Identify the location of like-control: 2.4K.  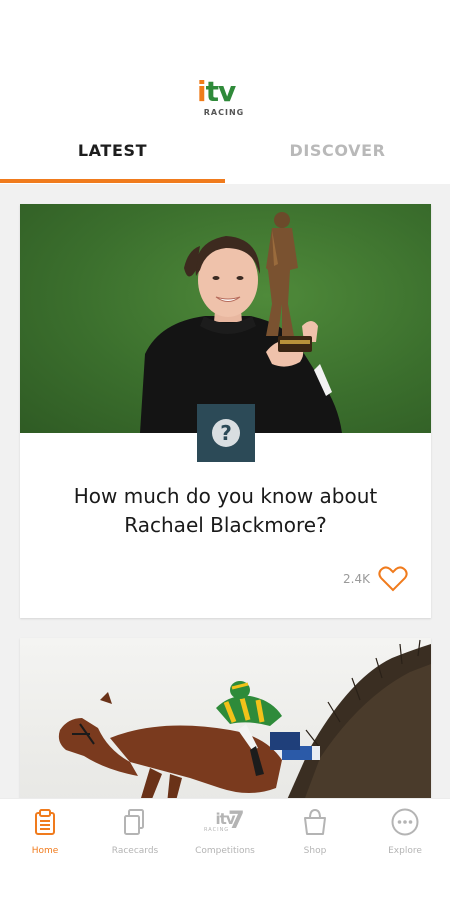
(375, 579).